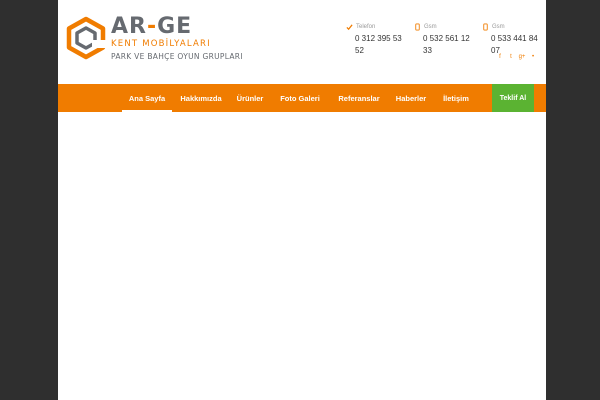 Image resolution: width=600 pixels, height=400 pixels. What do you see at coordinates (513, 39) in the screenshot?
I see `contact-gsm-2: Gsm 0 533 441 84 07` at bounding box center [513, 39].